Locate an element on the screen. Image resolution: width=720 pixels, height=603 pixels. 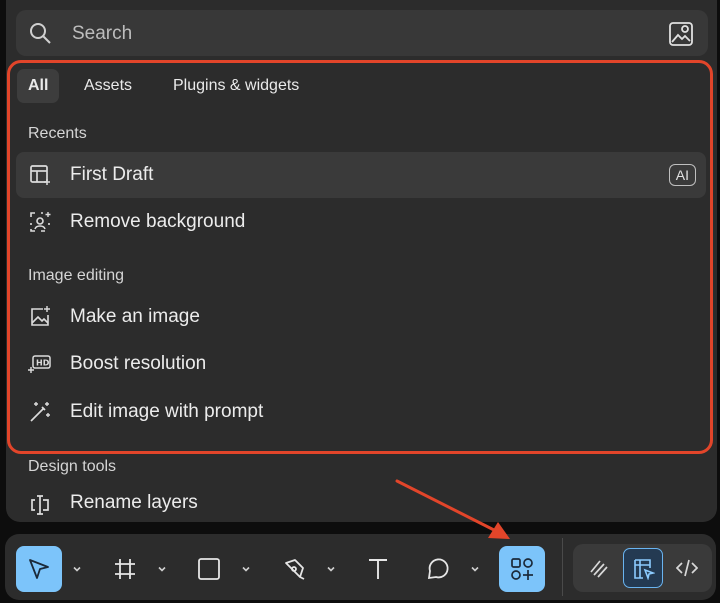
search-bar is located at coordinates (362, 34).